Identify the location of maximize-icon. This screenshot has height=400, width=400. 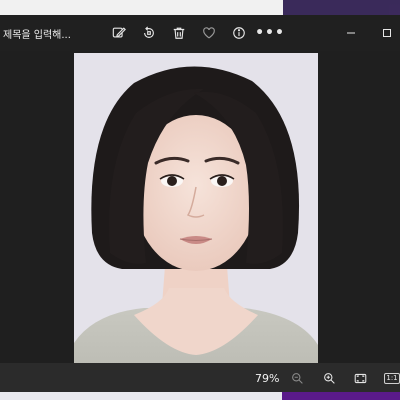
(387, 33).